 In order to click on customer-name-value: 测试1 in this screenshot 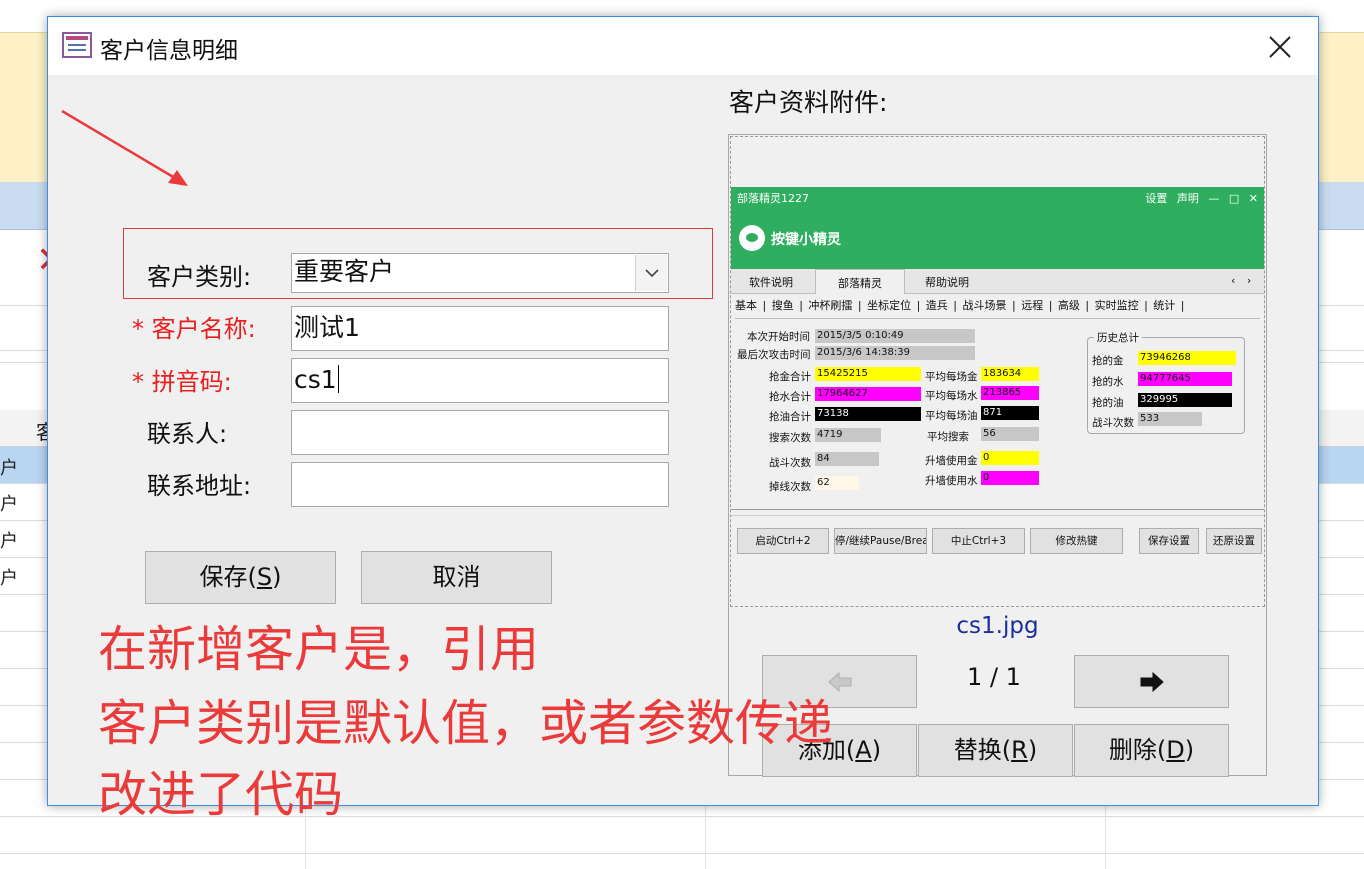, I will do `click(327, 327)`.